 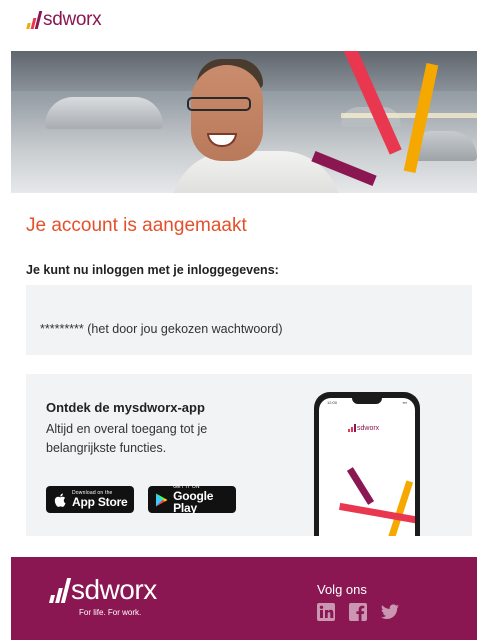 What do you see at coordinates (342, 589) in the screenshot?
I see `follow-us-label: Volg ons` at bounding box center [342, 589].